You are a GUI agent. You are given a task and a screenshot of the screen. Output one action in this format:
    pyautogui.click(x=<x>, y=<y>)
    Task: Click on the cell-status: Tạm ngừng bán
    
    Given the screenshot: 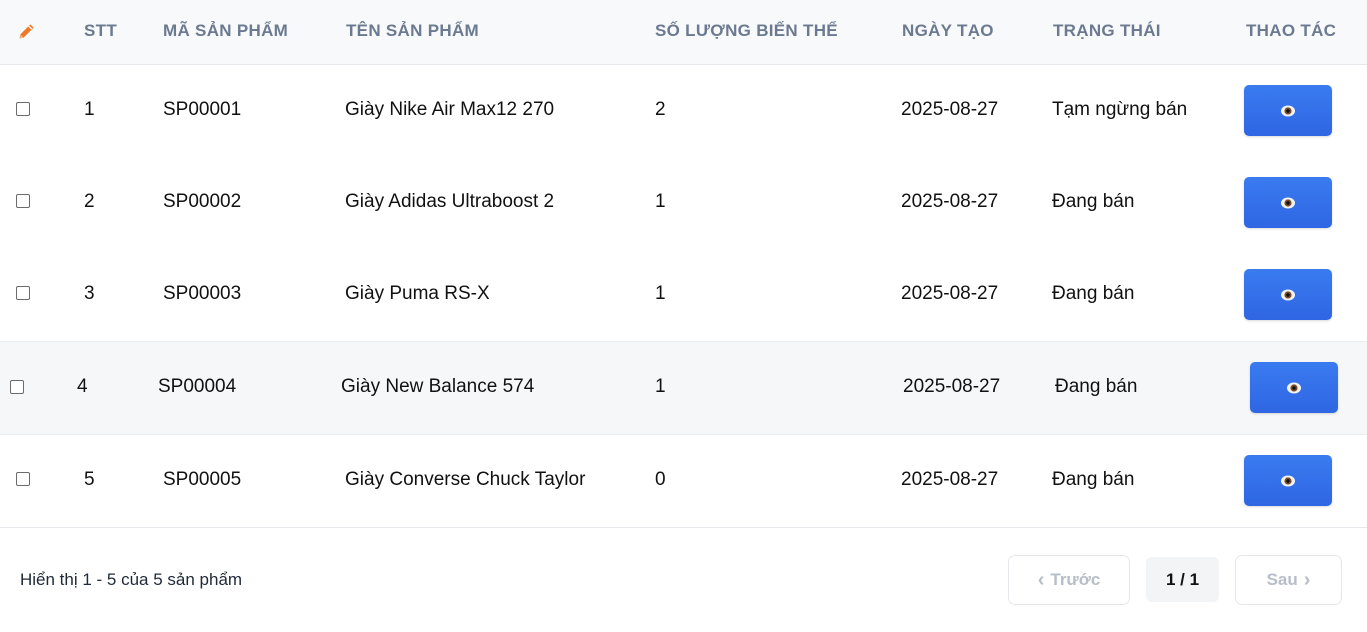 What is the action you would take?
    pyautogui.click(x=1120, y=109)
    